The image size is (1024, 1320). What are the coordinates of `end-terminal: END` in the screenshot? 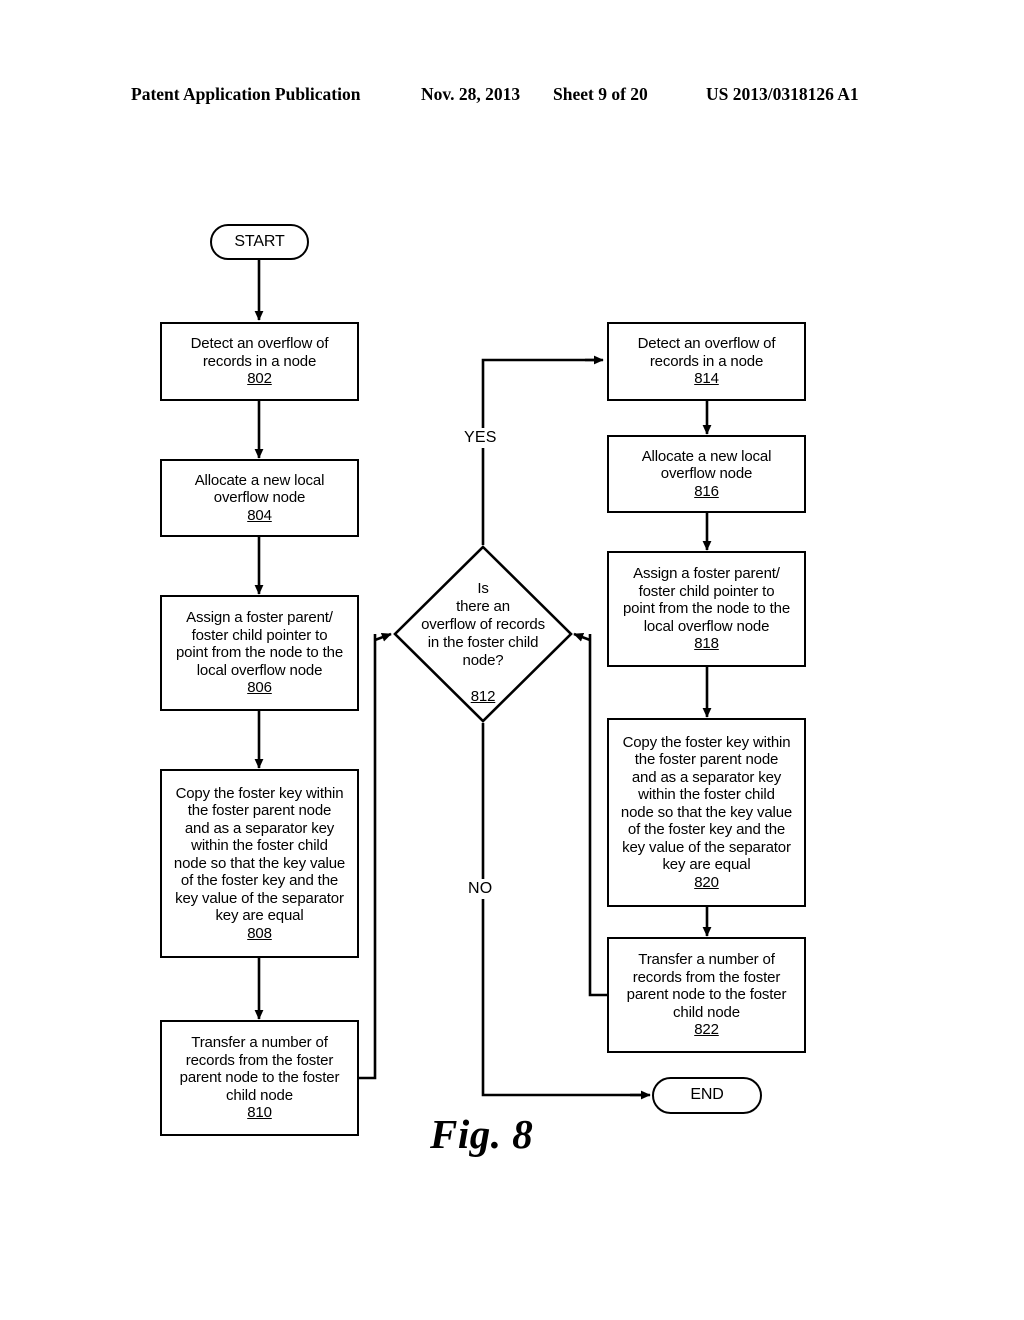 It's located at (707, 1095).